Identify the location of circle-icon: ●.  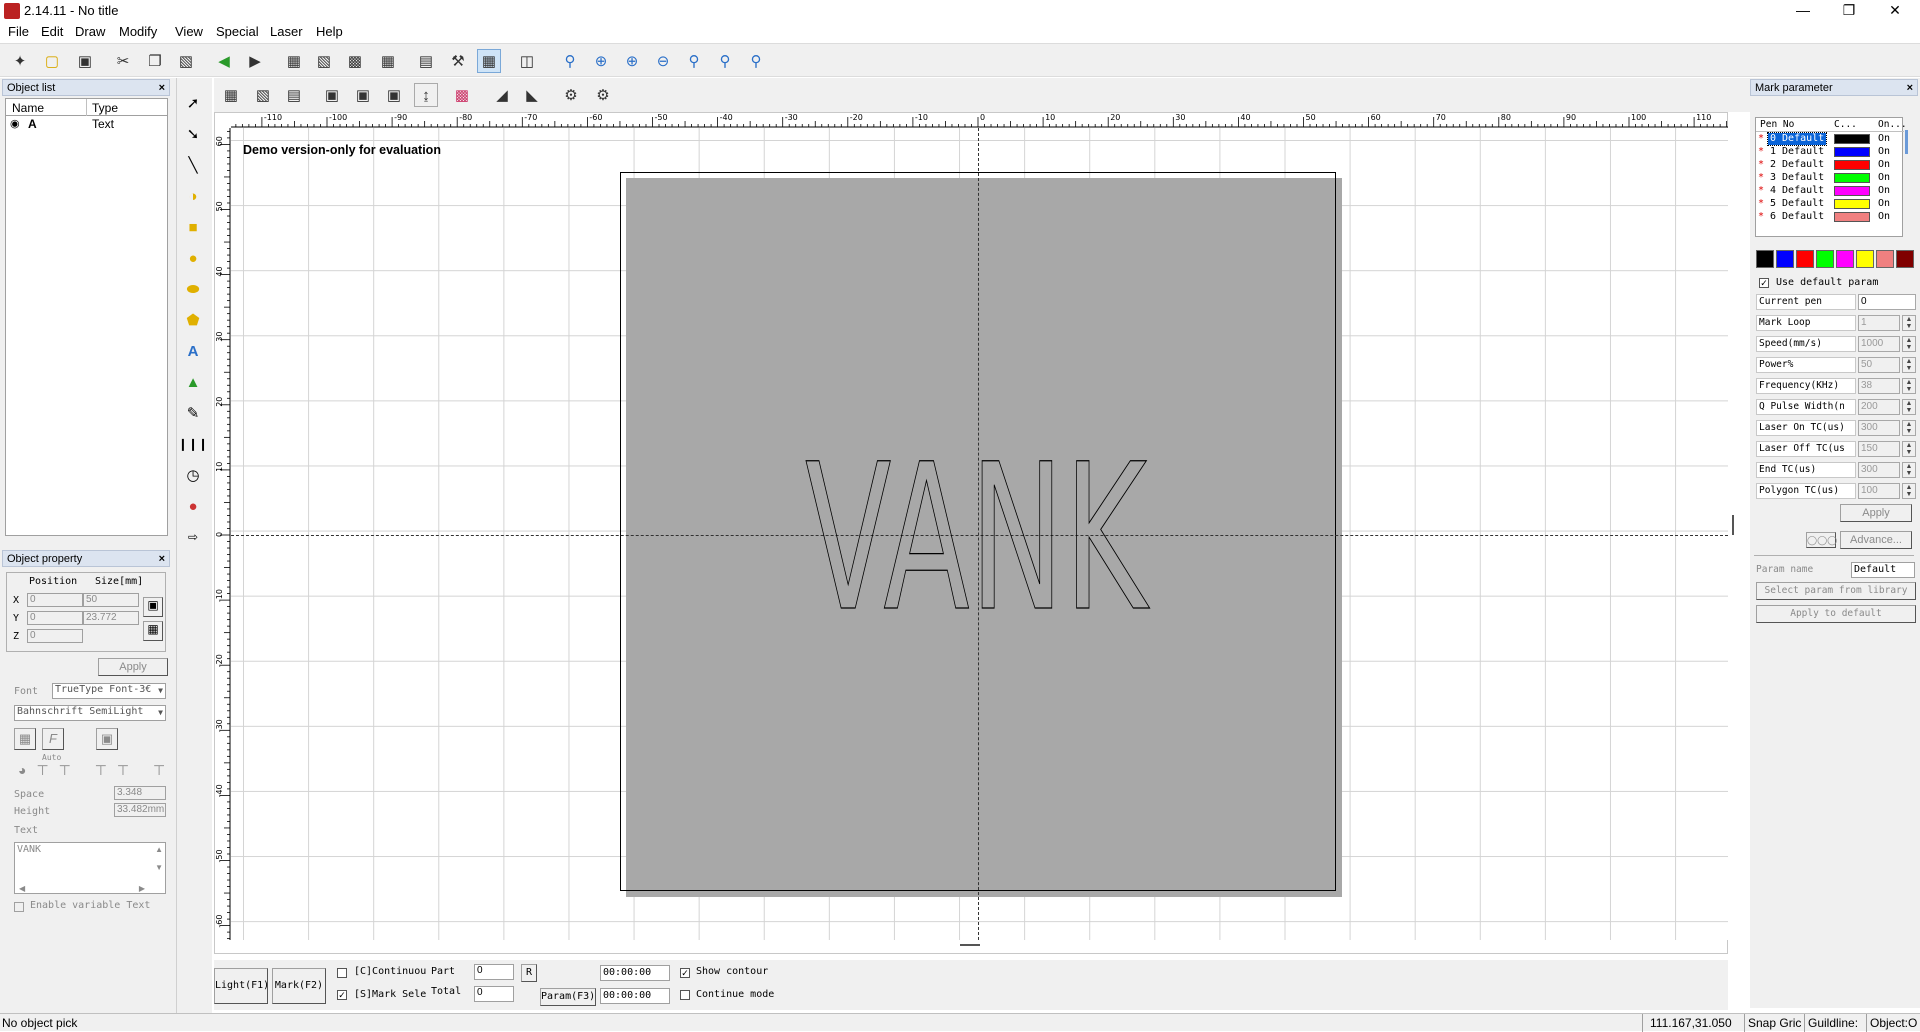
(193, 258).